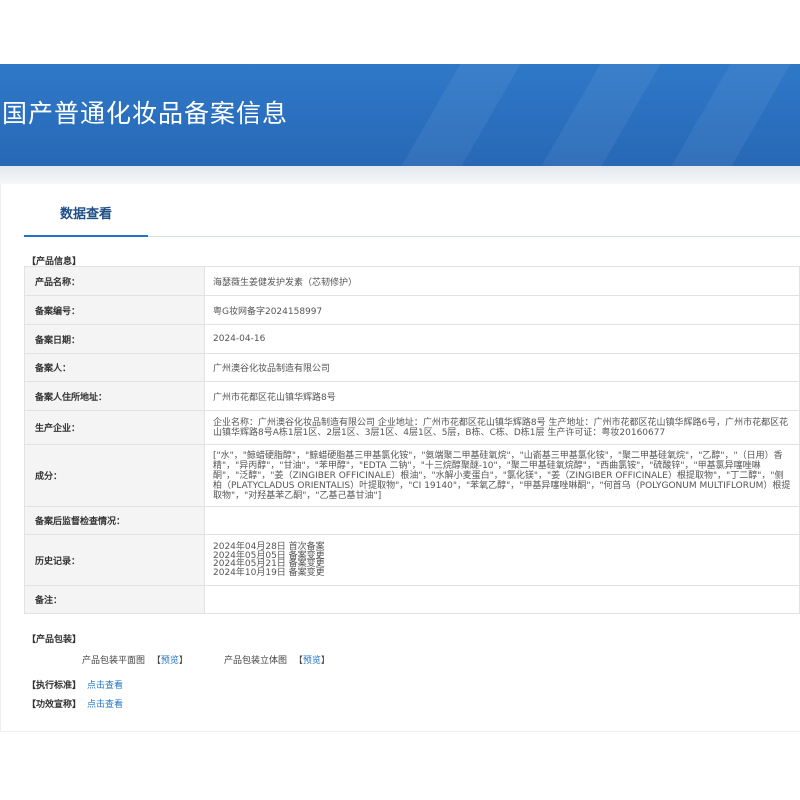  Describe the element at coordinates (114, 560) in the screenshot. I see `history-label: 历史记录：` at that location.